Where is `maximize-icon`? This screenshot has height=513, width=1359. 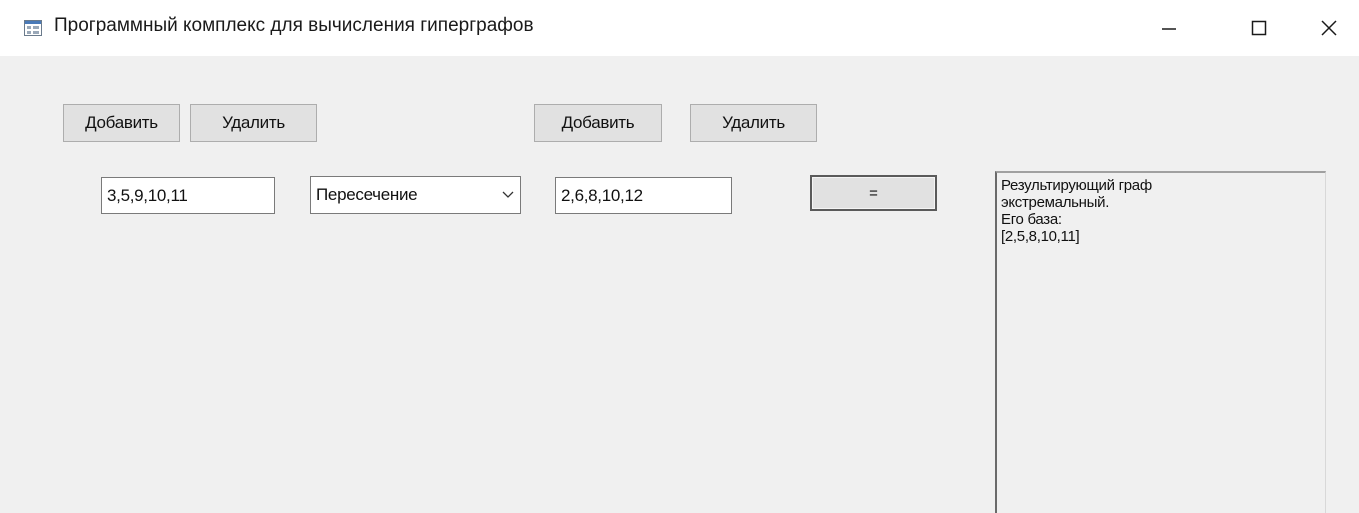
maximize-icon is located at coordinates (1259, 28).